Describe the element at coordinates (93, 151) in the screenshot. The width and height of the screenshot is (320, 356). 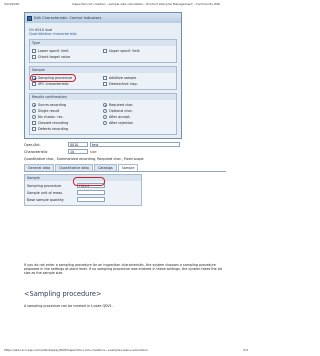
I see `characteristic-text: size` at that location.